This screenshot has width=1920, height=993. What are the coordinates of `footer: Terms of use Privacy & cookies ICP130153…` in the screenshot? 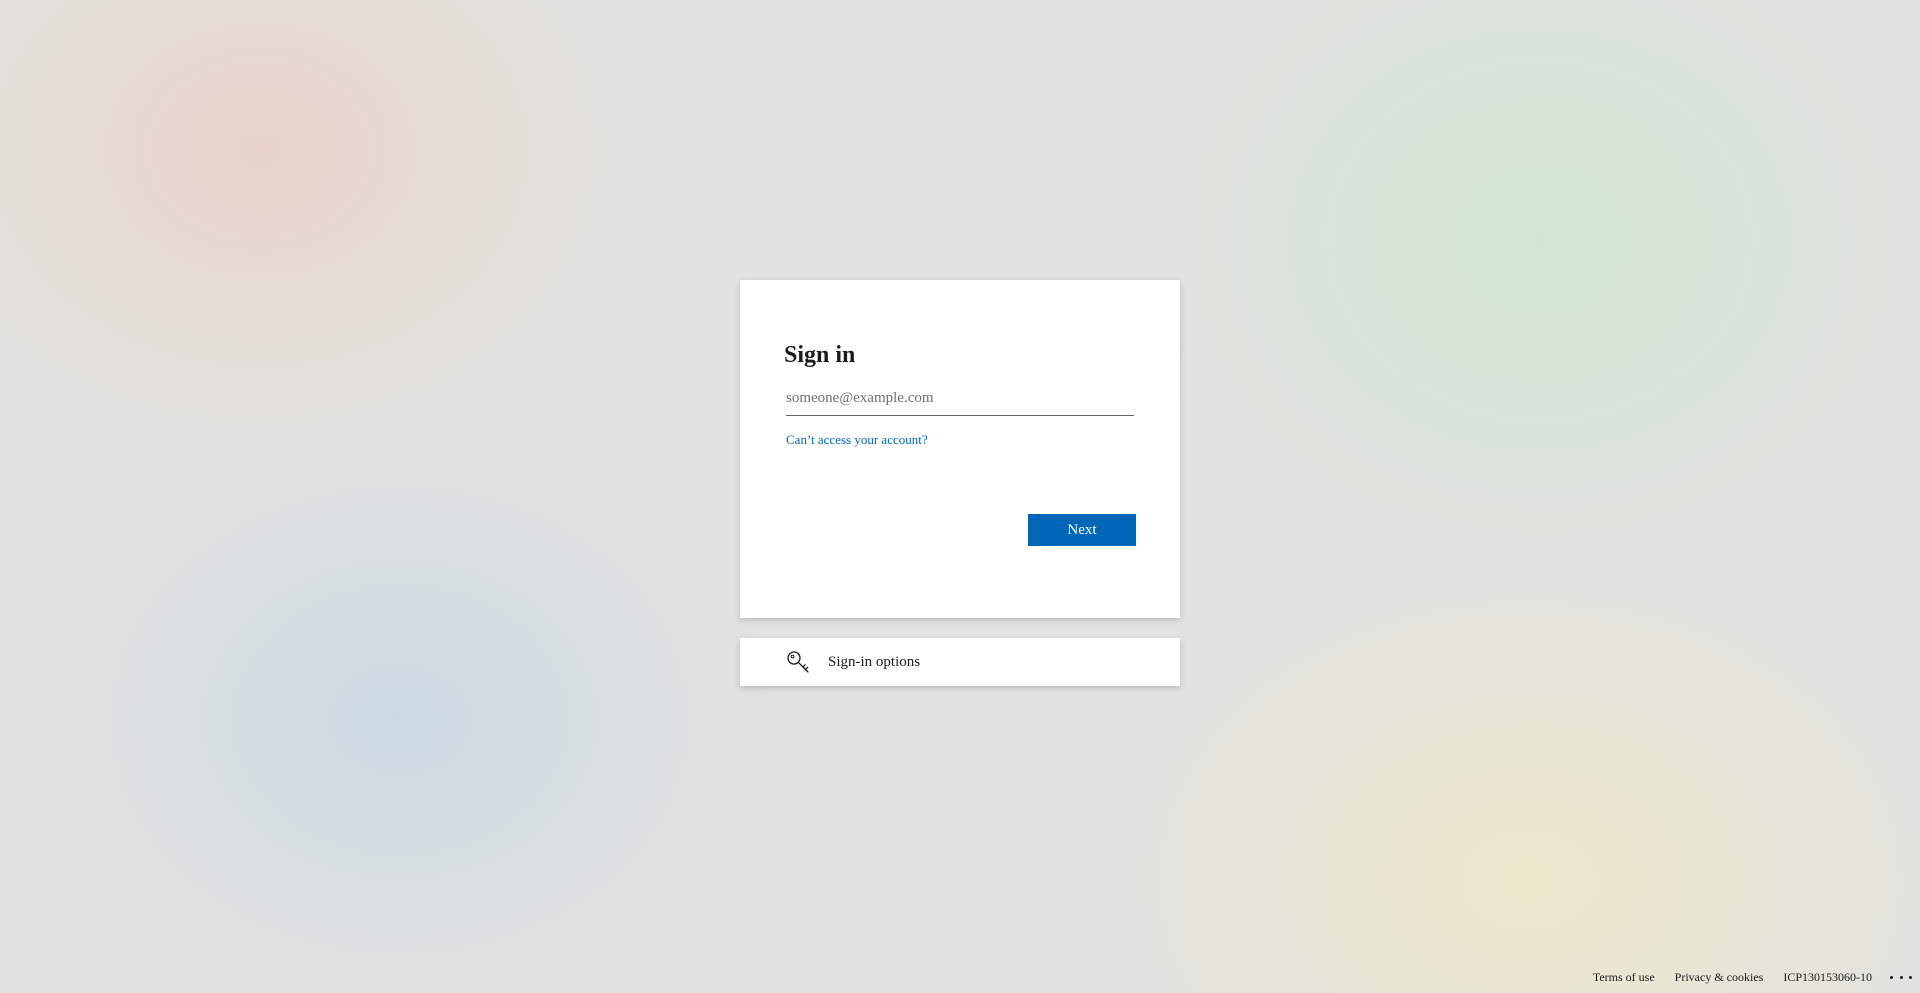 It's located at (1756, 977).